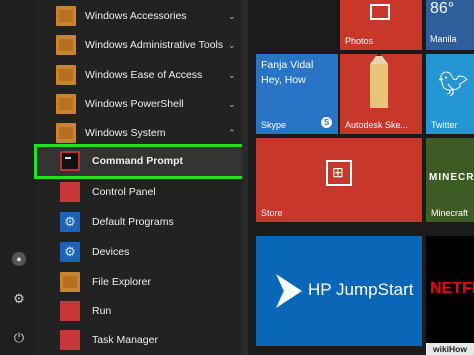 Image resolution: width=474 pixels, height=355 pixels. I want to click on skype-message: Hey, How, so click(283, 80).